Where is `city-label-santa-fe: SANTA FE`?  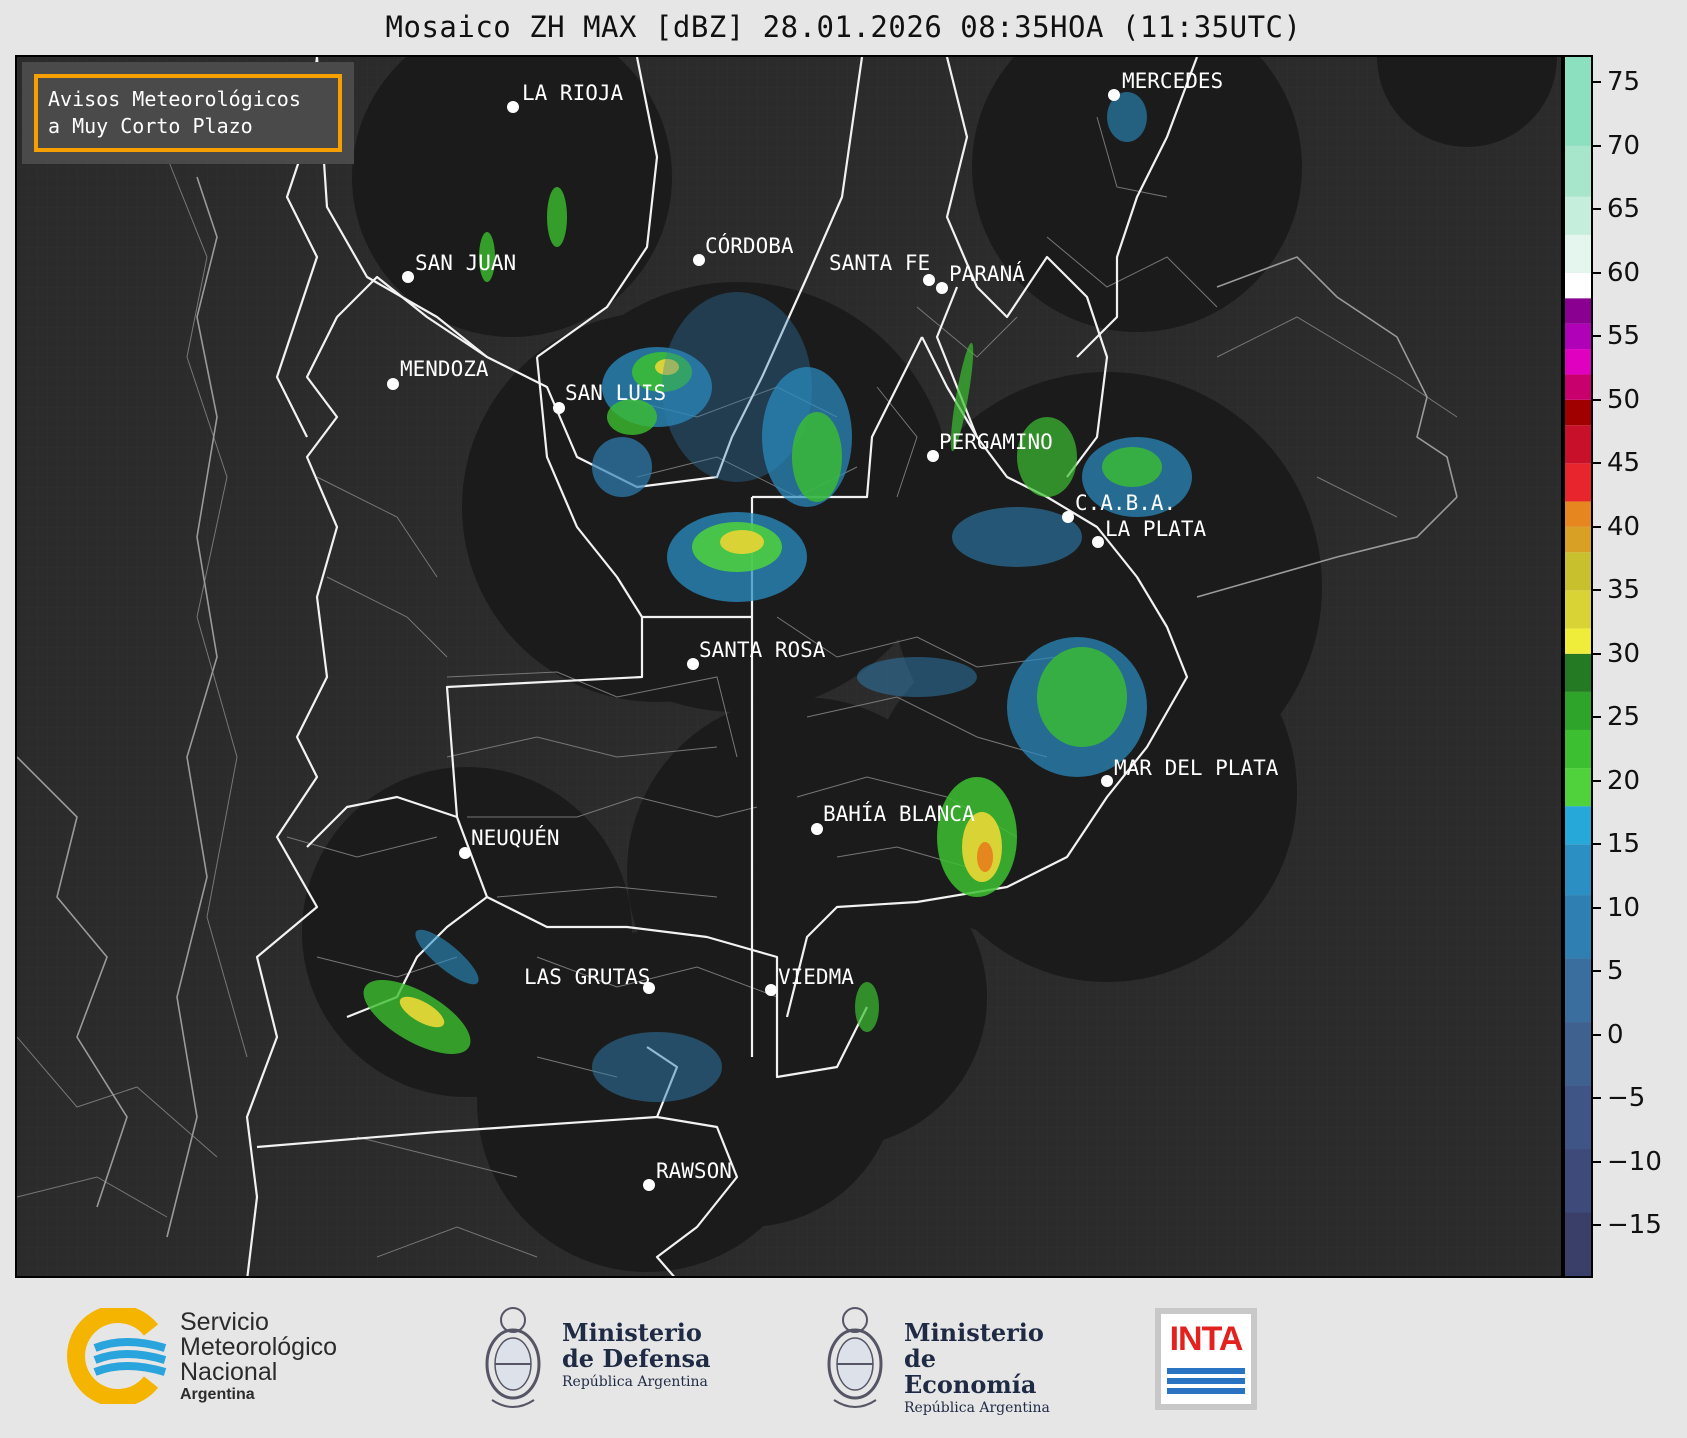 city-label-santa-fe: SANTA FE is located at coordinates (879, 263).